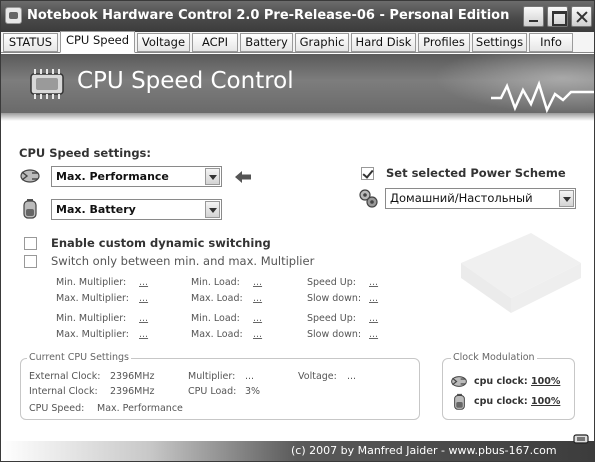  I want to click on cpu-chip-small-icon, so click(581, 439).